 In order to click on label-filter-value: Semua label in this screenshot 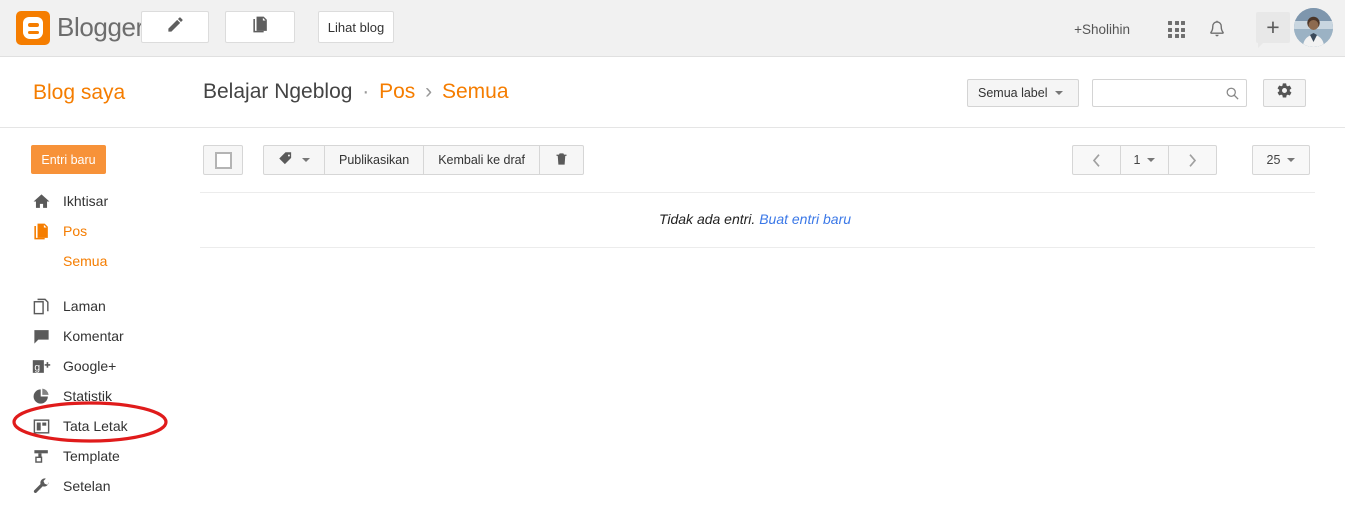, I will do `click(1013, 93)`.